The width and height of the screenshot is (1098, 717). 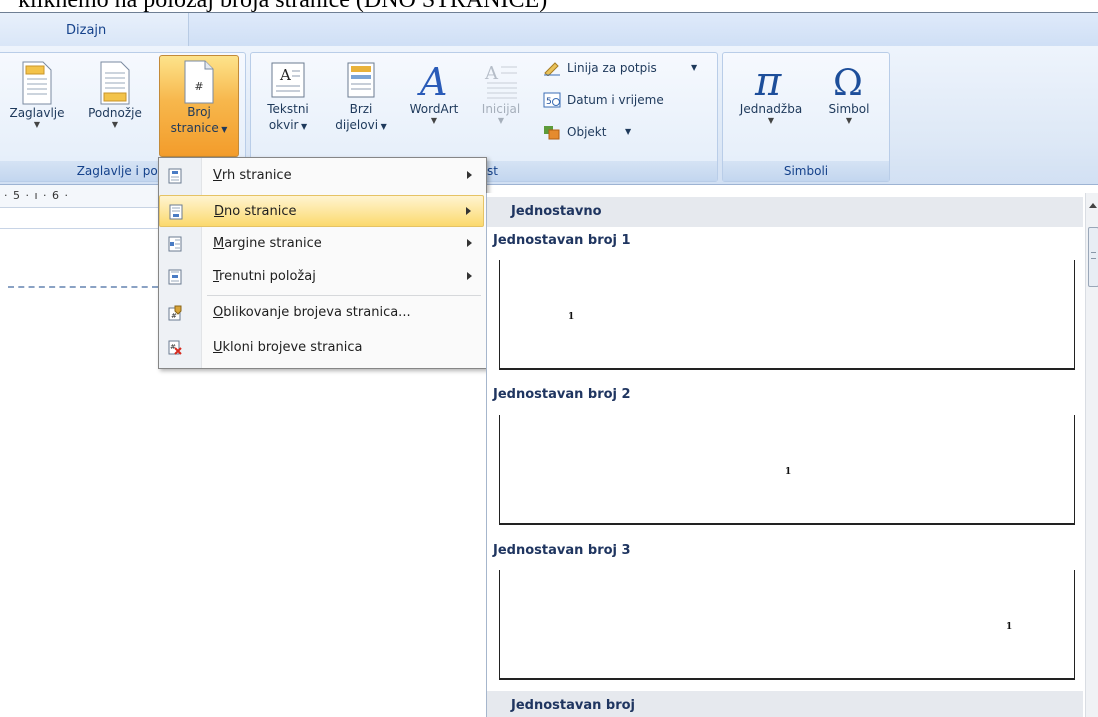 What do you see at coordinates (806, 171) in the screenshot?
I see `group-symbols-label: Simboli` at bounding box center [806, 171].